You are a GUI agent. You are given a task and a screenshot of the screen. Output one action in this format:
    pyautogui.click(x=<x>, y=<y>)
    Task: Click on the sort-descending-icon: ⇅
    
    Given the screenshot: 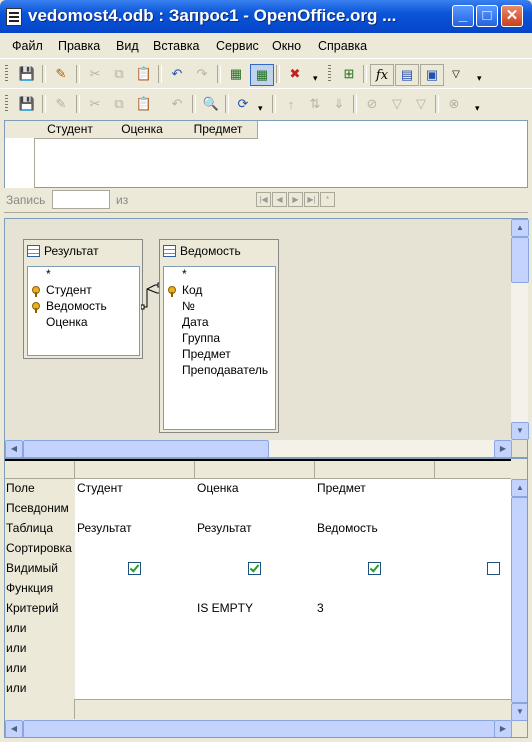 What is the action you would take?
    pyautogui.click(x=315, y=104)
    